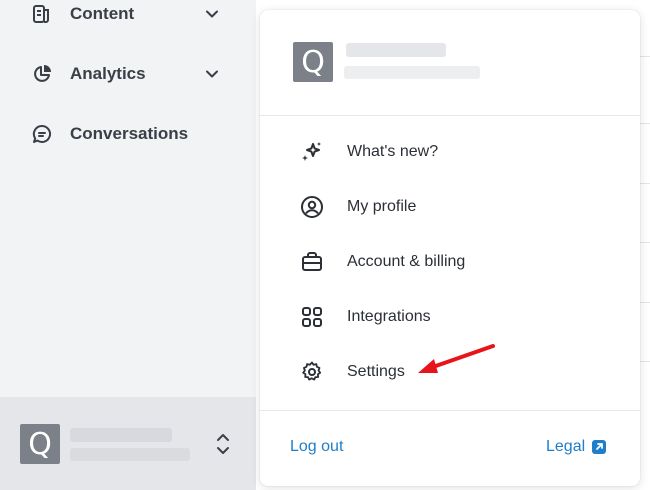 Image resolution: width=650 pixels, height=490 pixels. What do you see at coordinates (312, 317) in the screenshot?
I see `grid-icon` at bounding box center [312, 317].